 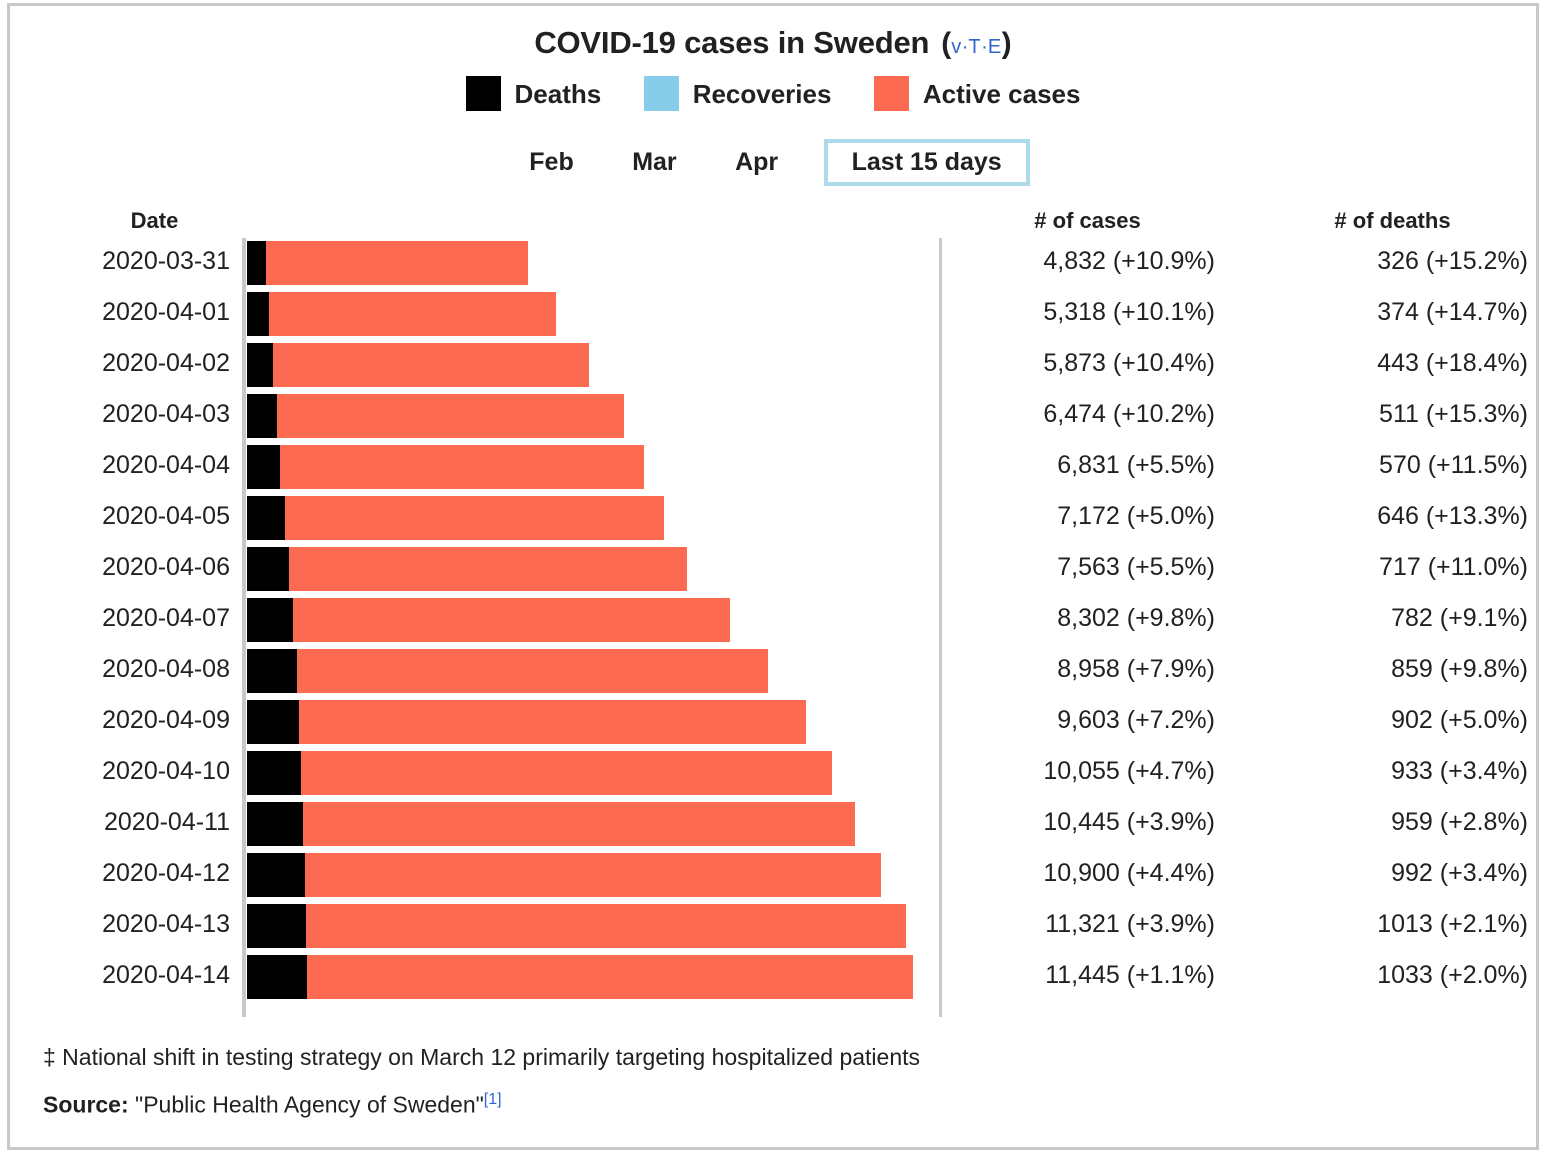 I want to click on row-date-label: 2020-04-05, so click(x=166, y=516).